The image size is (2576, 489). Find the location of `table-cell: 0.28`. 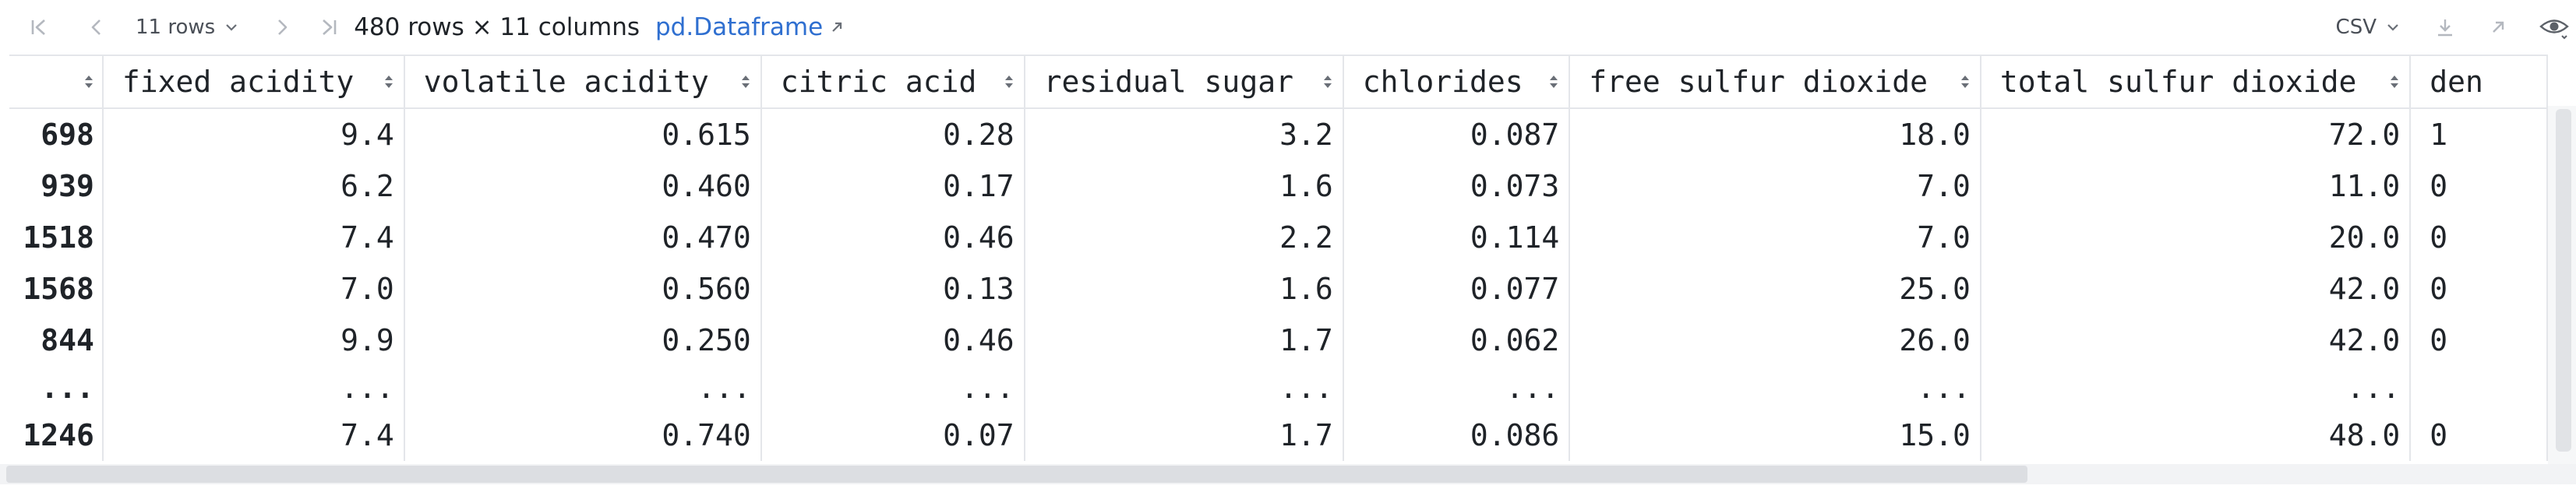

table-cell: 0.28 is located at coordinates (892, 134).